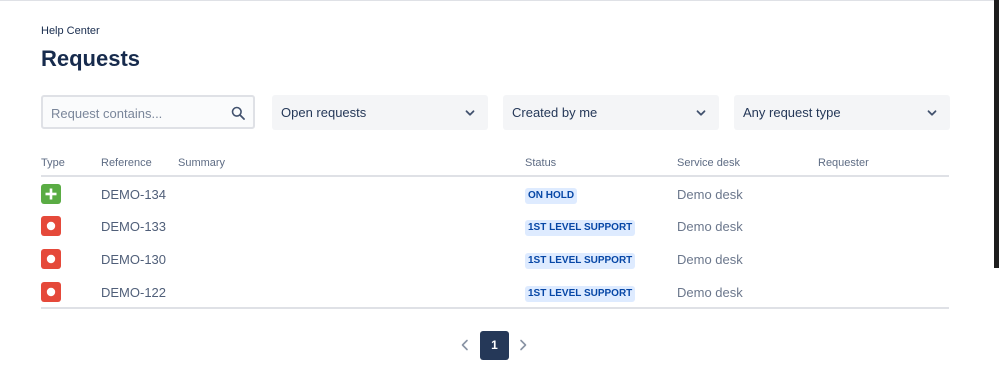  What do you see at coordinates (201, 163) in the screenshot?
I see `column-header-summary: Summary` at bounding box center [201, 163].